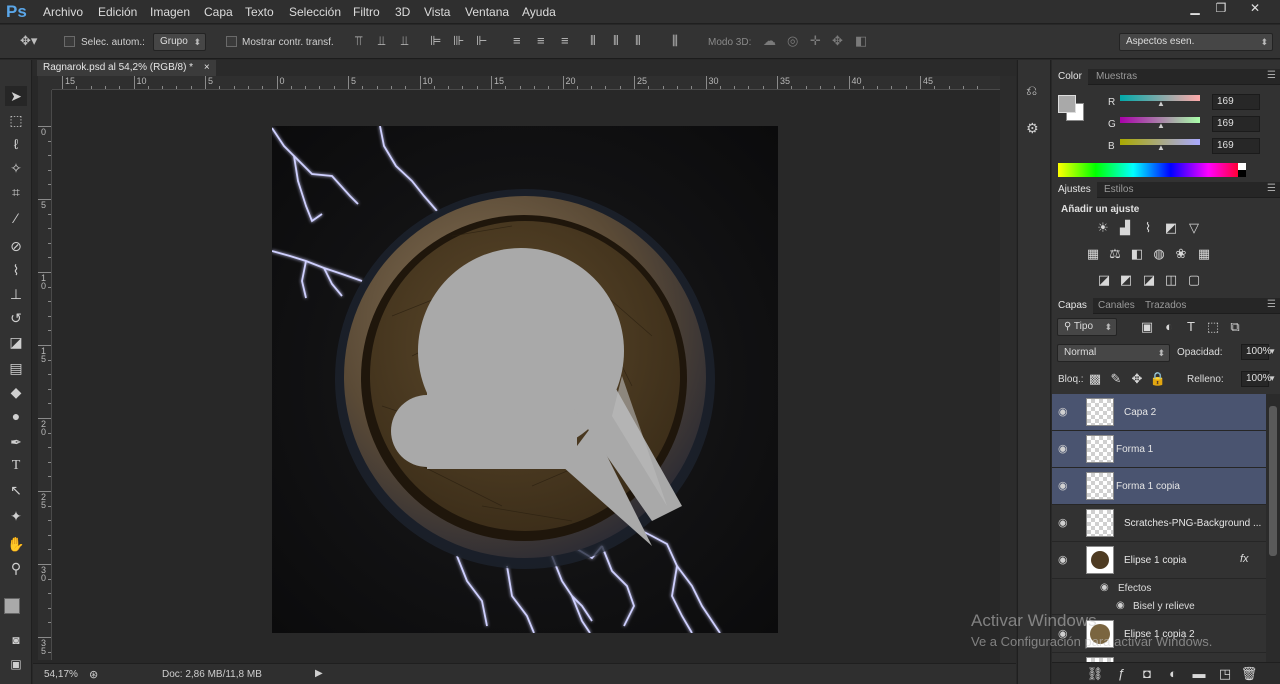 This screenshot has width=1280, height=684. What do you see at coordinates (1118, 190) in the screenshot?
I see `tab-estilos: Estilos` at bounding box center [1118, 190].